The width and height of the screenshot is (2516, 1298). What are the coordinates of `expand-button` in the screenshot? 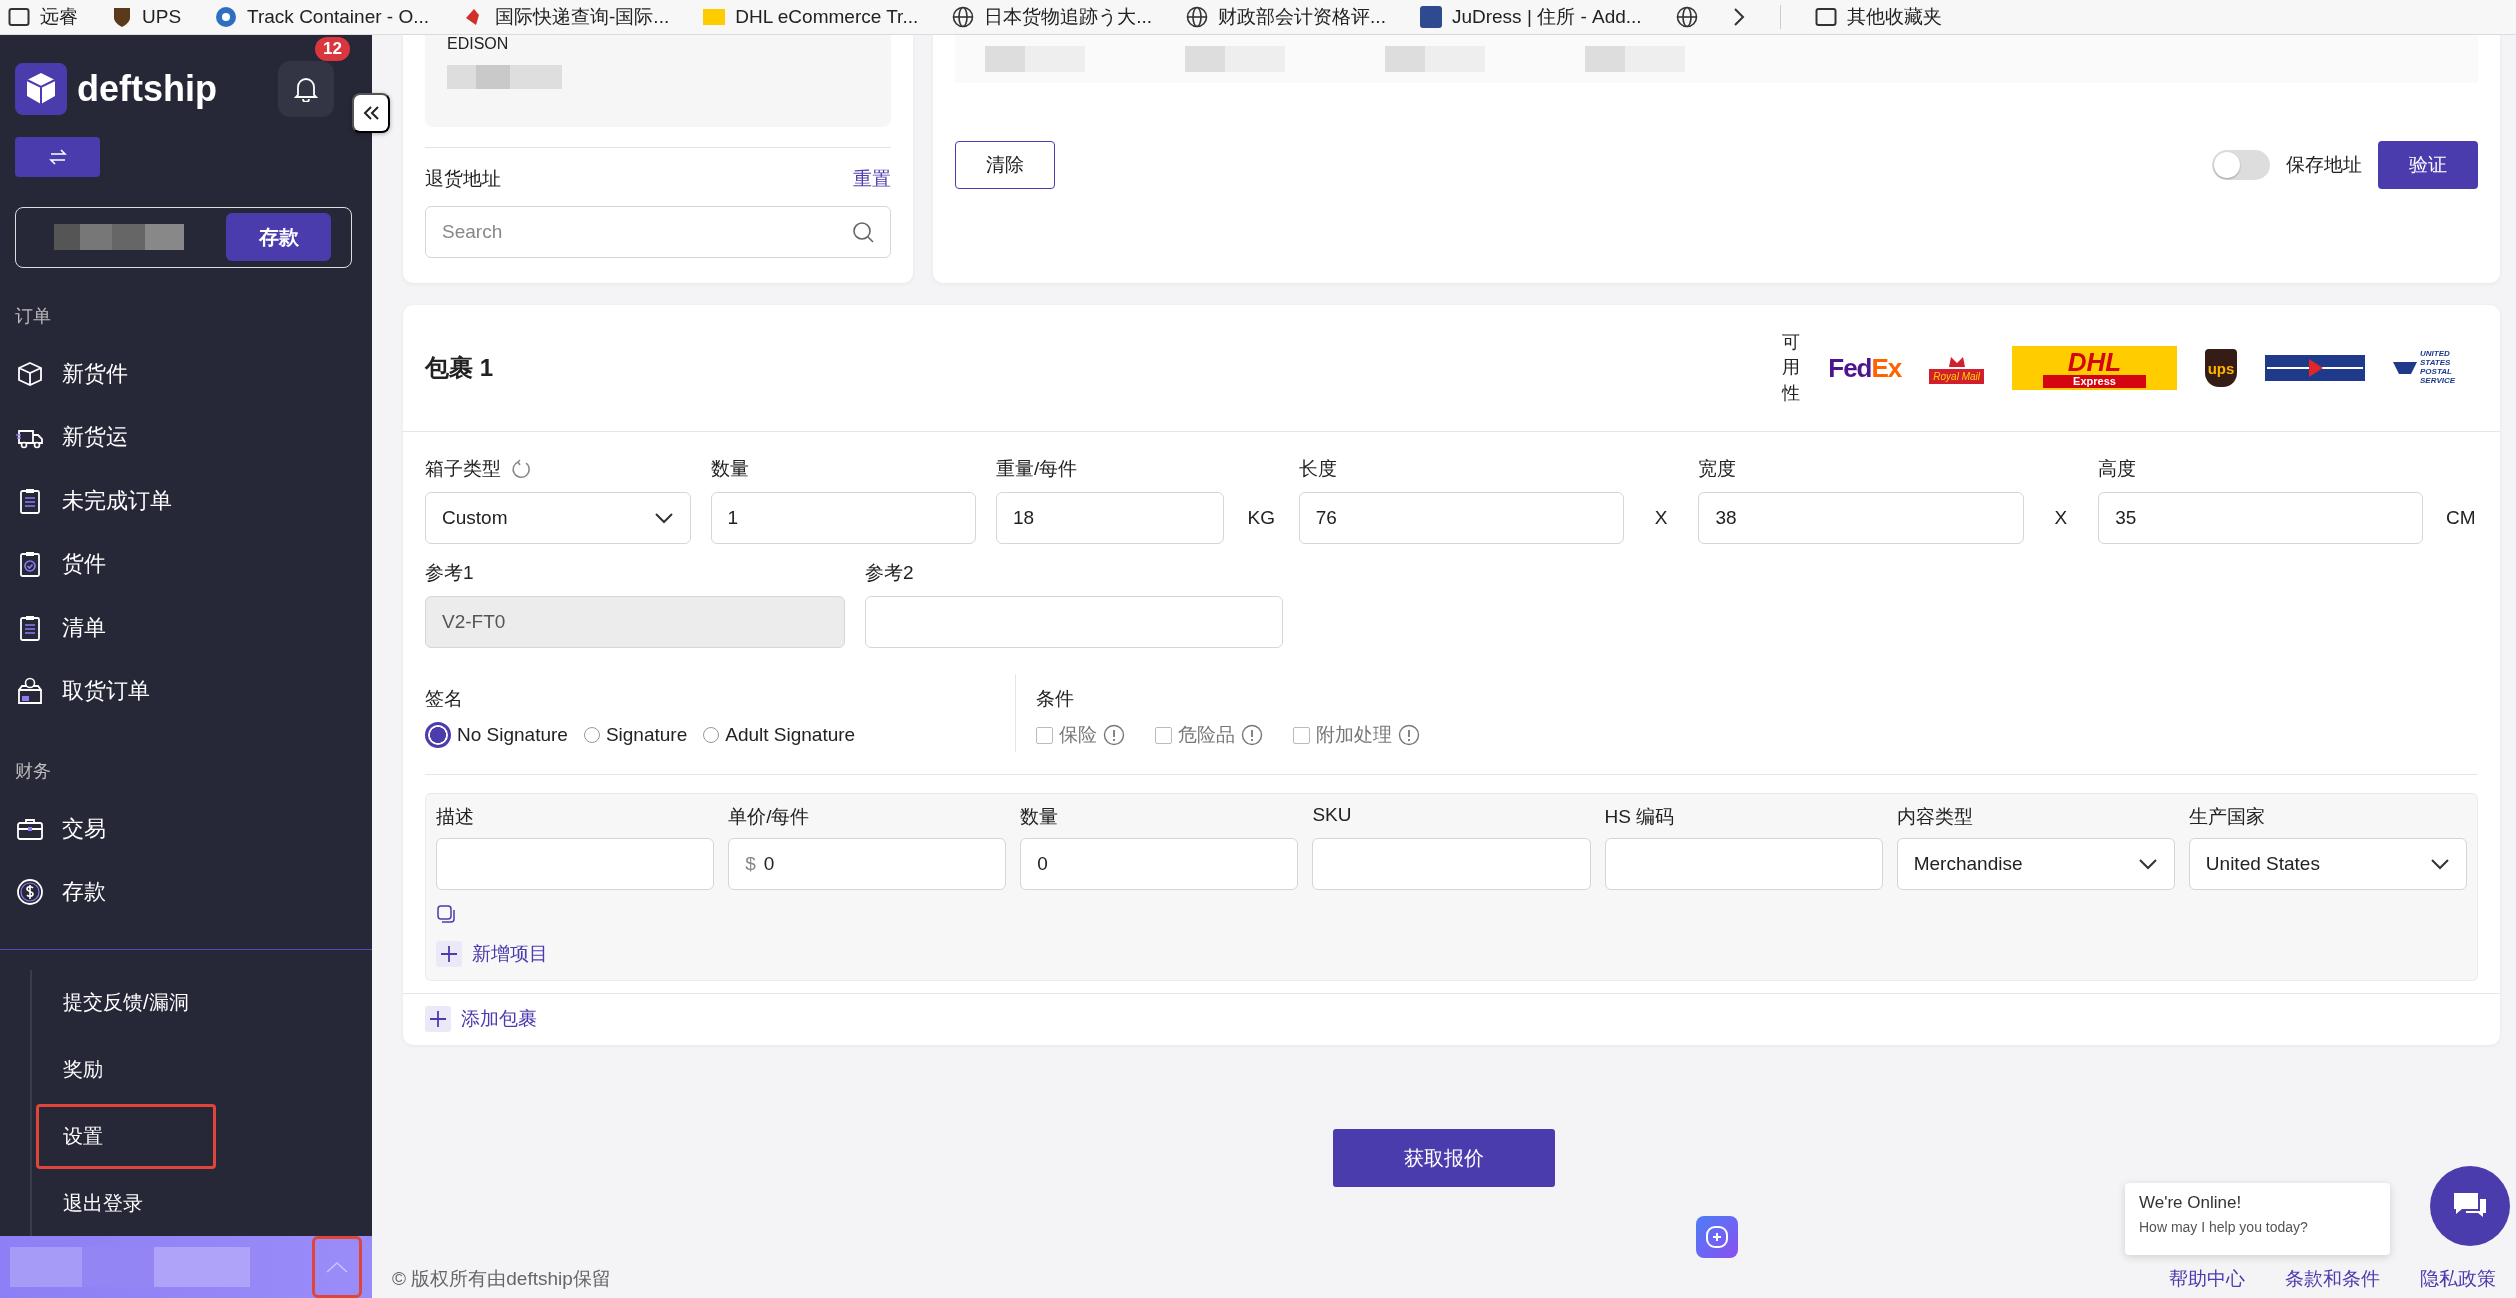 It's located at (337, 1267).